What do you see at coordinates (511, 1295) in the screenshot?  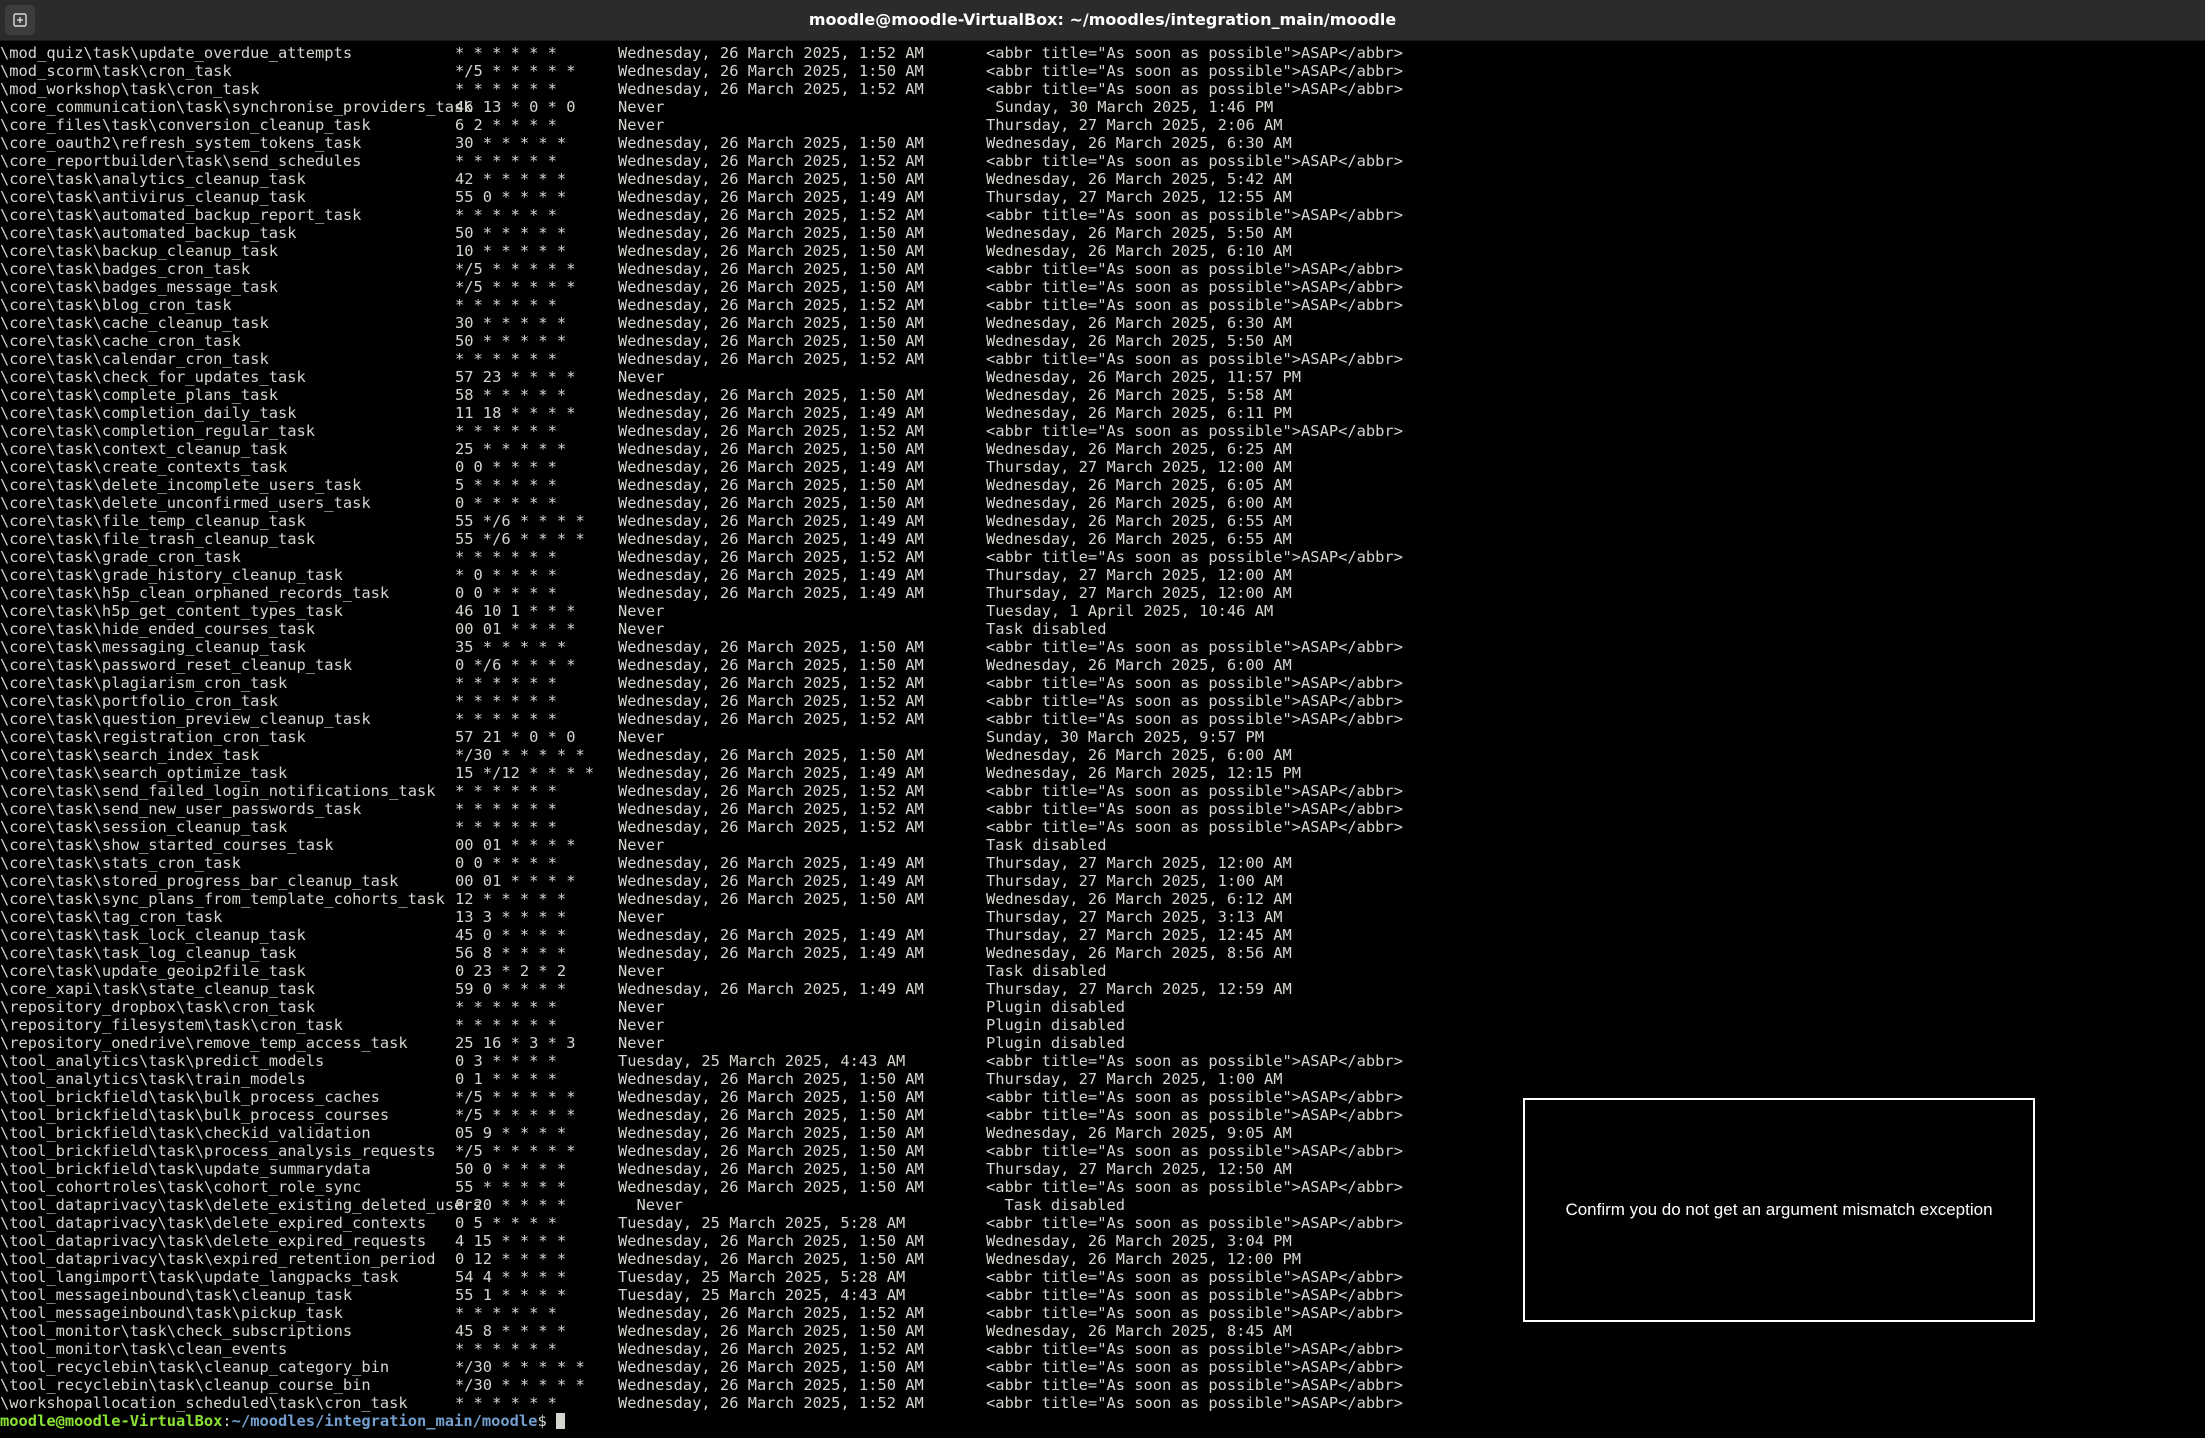 I see `task-schedule: 55 1 * * * *` at bounding box center [511, 1295].